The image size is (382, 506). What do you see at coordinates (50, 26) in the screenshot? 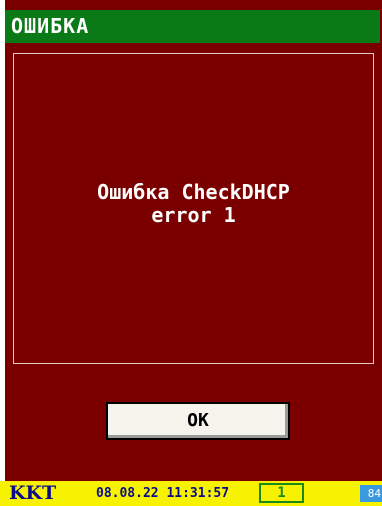
I see `dialog-title: ОШИБКА` at bounding box center [50, 26].